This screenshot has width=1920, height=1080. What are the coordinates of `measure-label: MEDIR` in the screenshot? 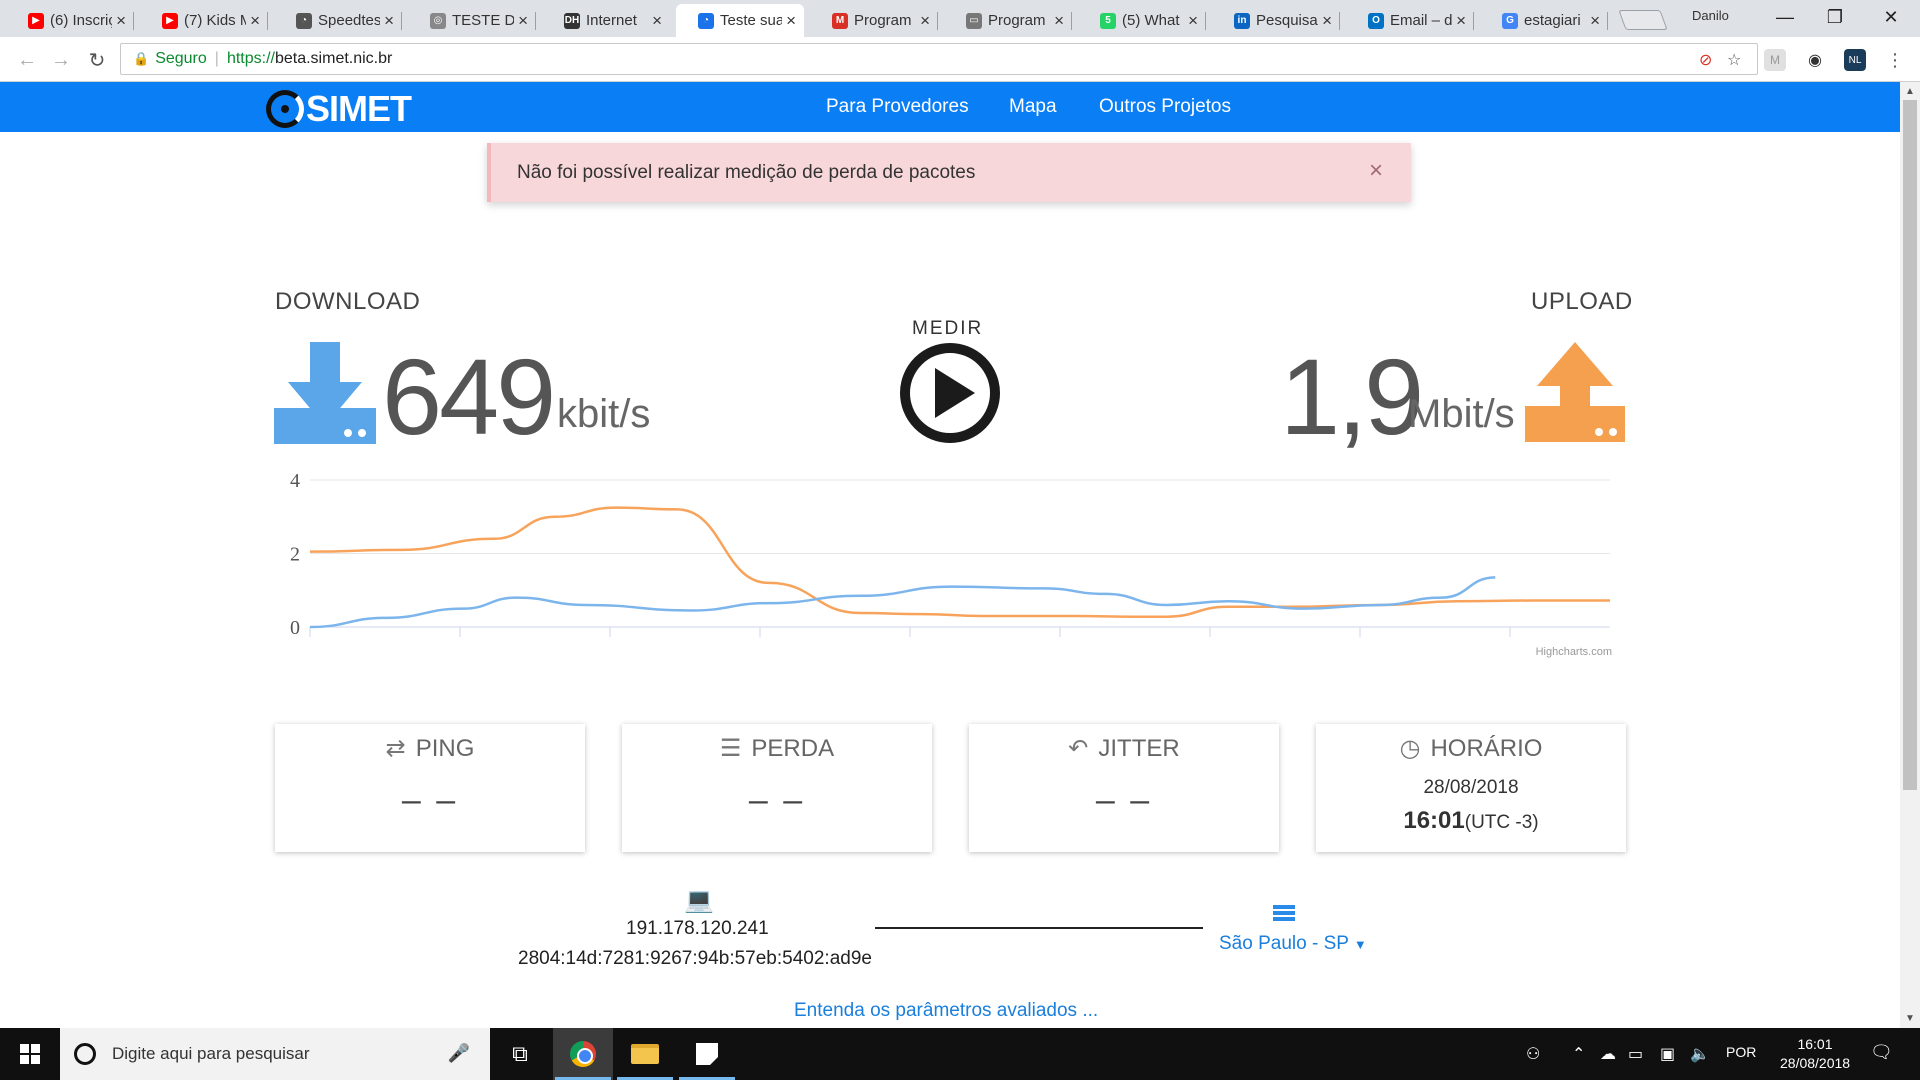 It's located at (948, 328).